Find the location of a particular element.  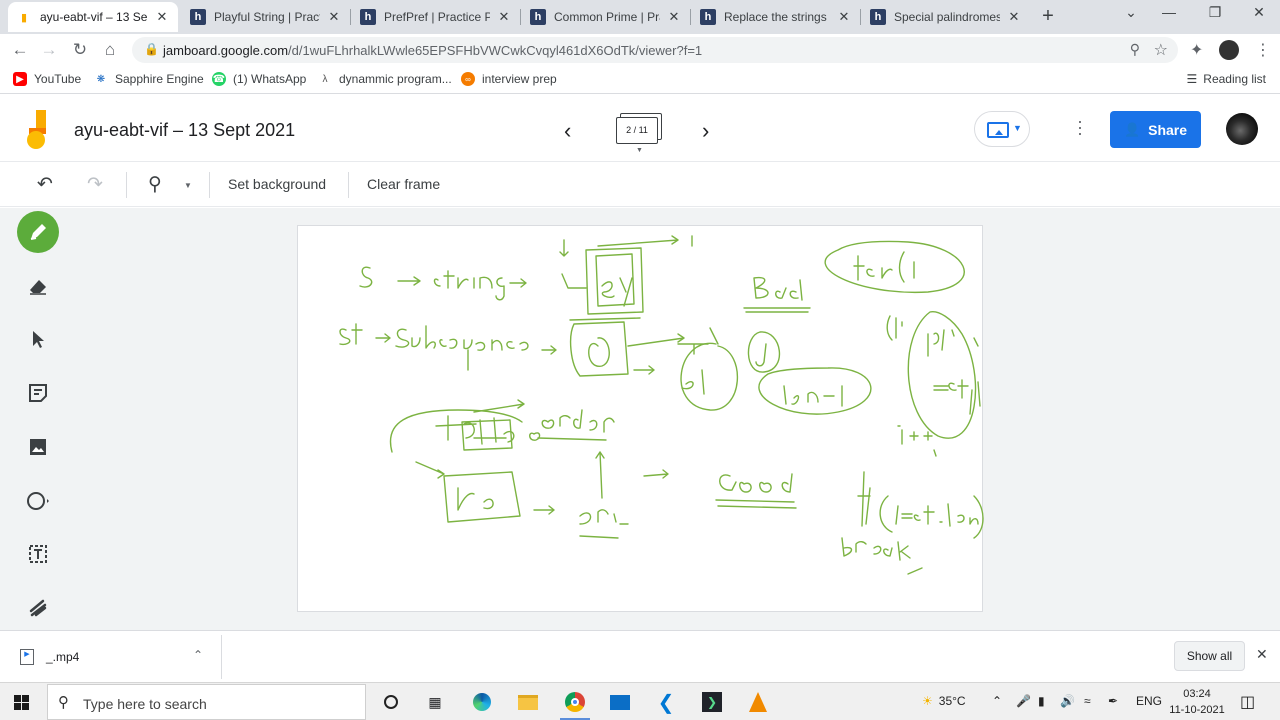

clear-frame-button: Clear frame is located at coordinates (403, 184).